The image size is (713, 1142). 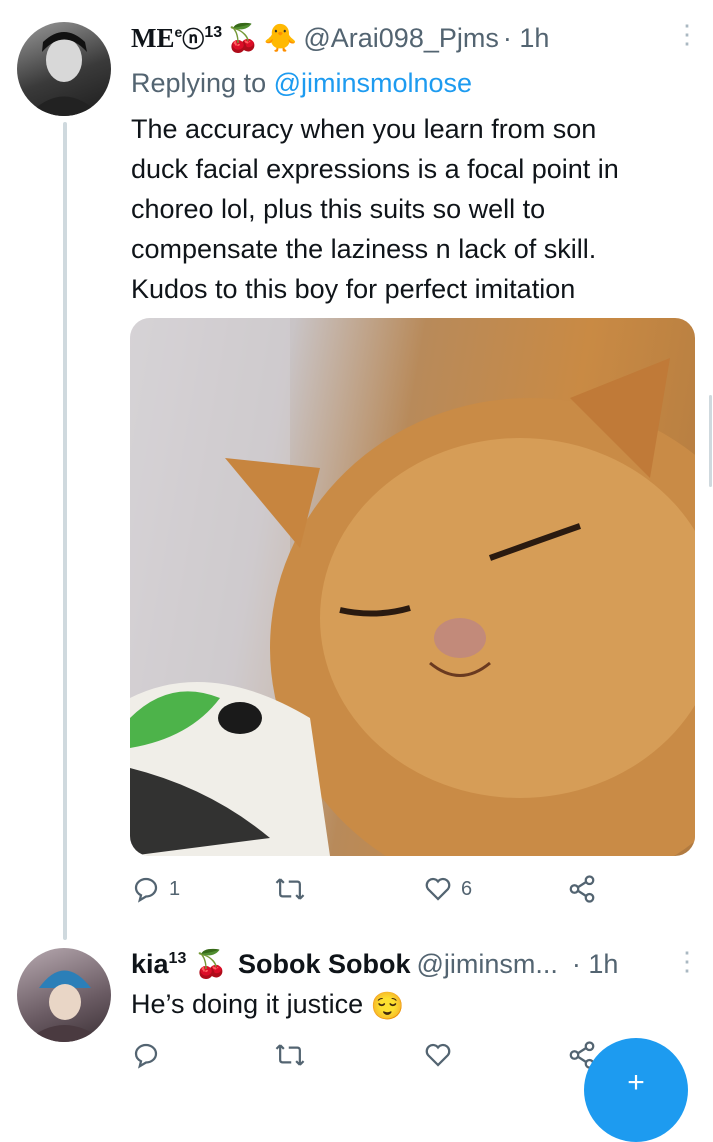 I want to click on share-button, so click(x=582, y=889).